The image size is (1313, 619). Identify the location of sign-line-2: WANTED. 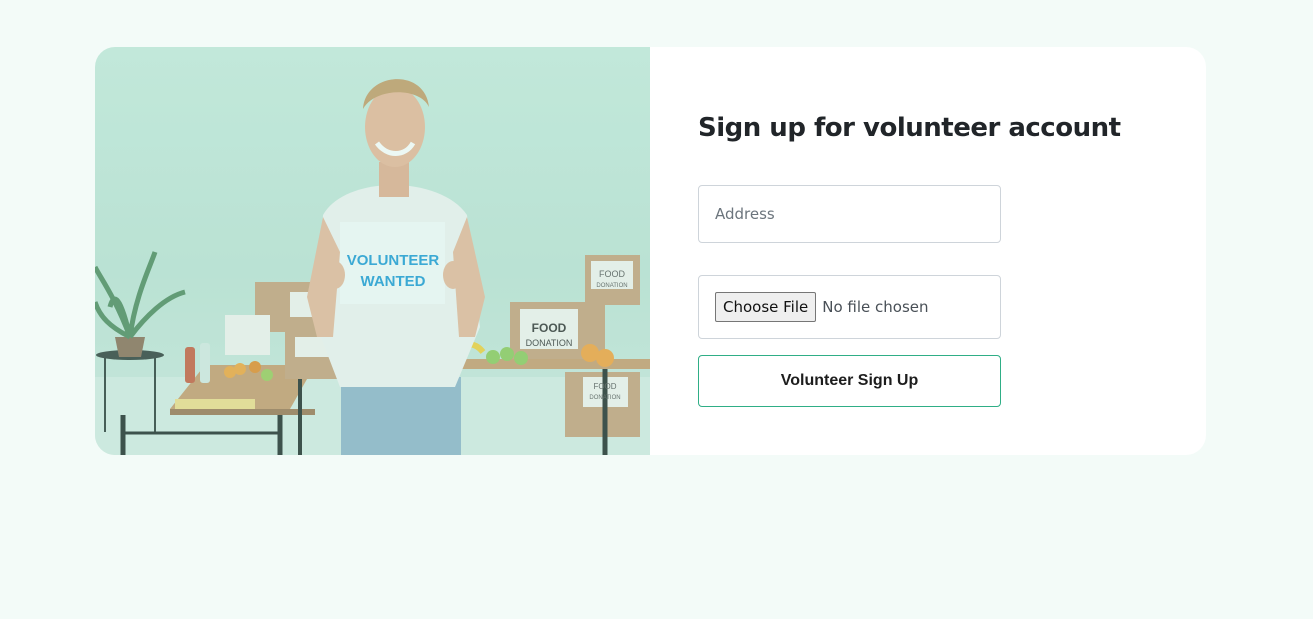
(393, 281).